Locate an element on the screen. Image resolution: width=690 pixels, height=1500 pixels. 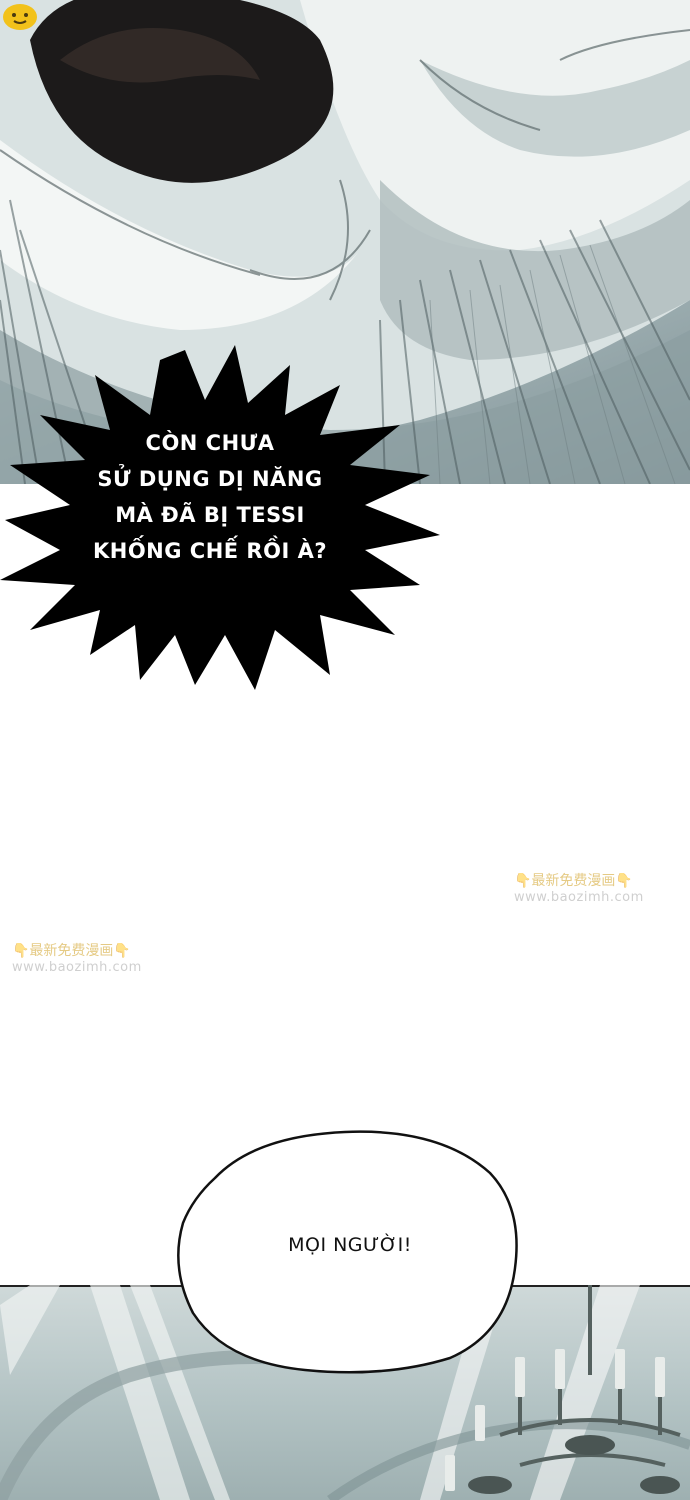
speech-bubble-text: MỌI NGƯỜI! is located at coordinates (350, 1245).